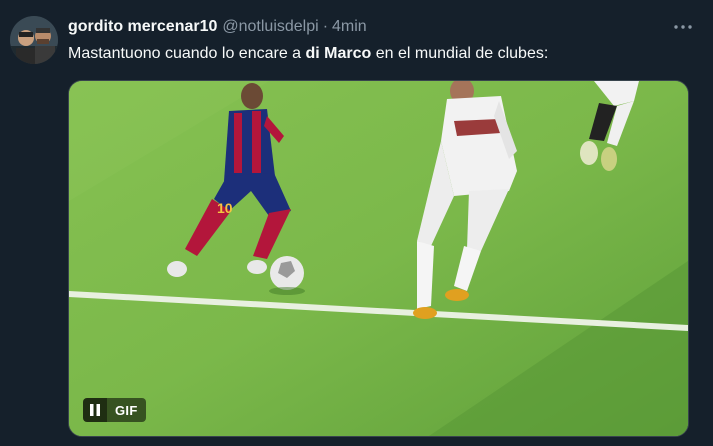  I want to click on pause-icon, so click(95, 410).